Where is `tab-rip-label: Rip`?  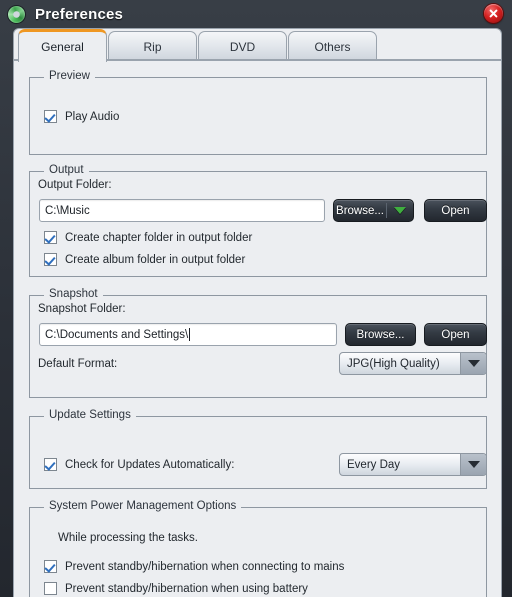 tab-rip-label: Rip is located at coordinates (152, 47).